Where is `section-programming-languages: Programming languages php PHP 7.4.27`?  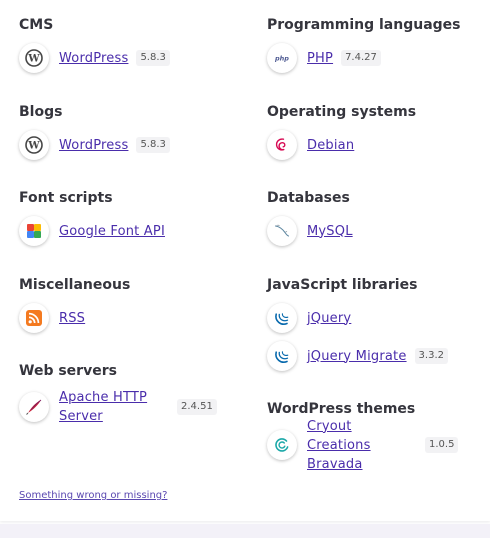
section-programming-languages: Programming languages php PHP 7.4.27 is located at coordinates (378, 44).